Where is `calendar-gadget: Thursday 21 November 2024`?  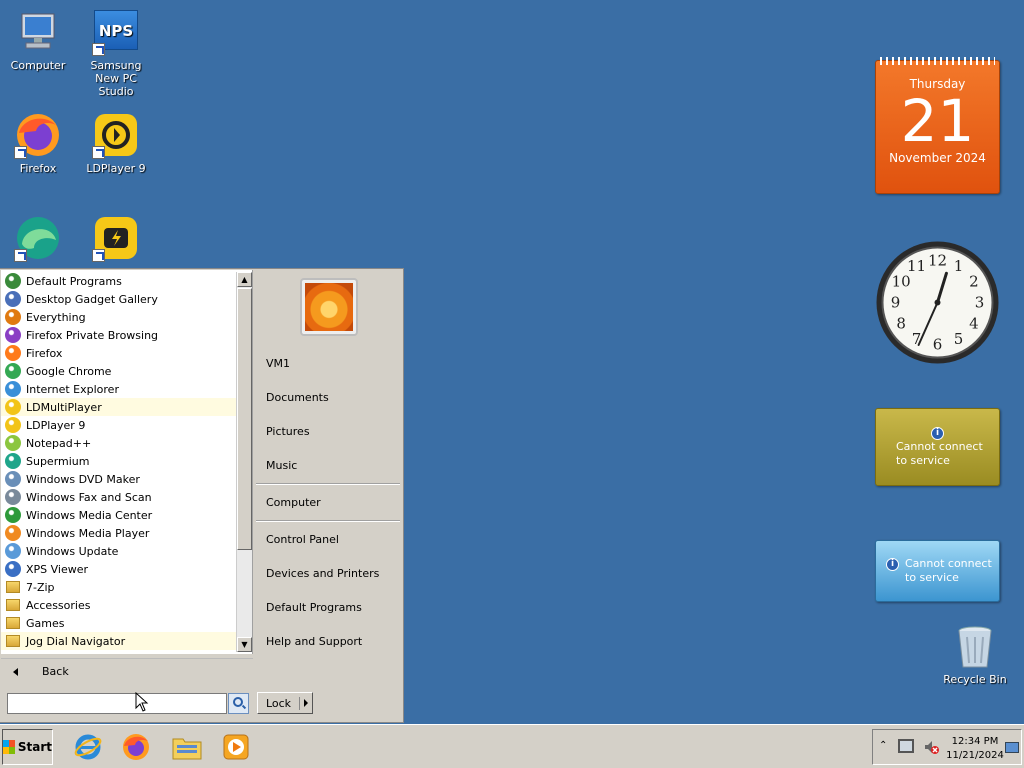 calendar-gadget: Thursday 21 November 2024 is located at coordinates (937, 125).